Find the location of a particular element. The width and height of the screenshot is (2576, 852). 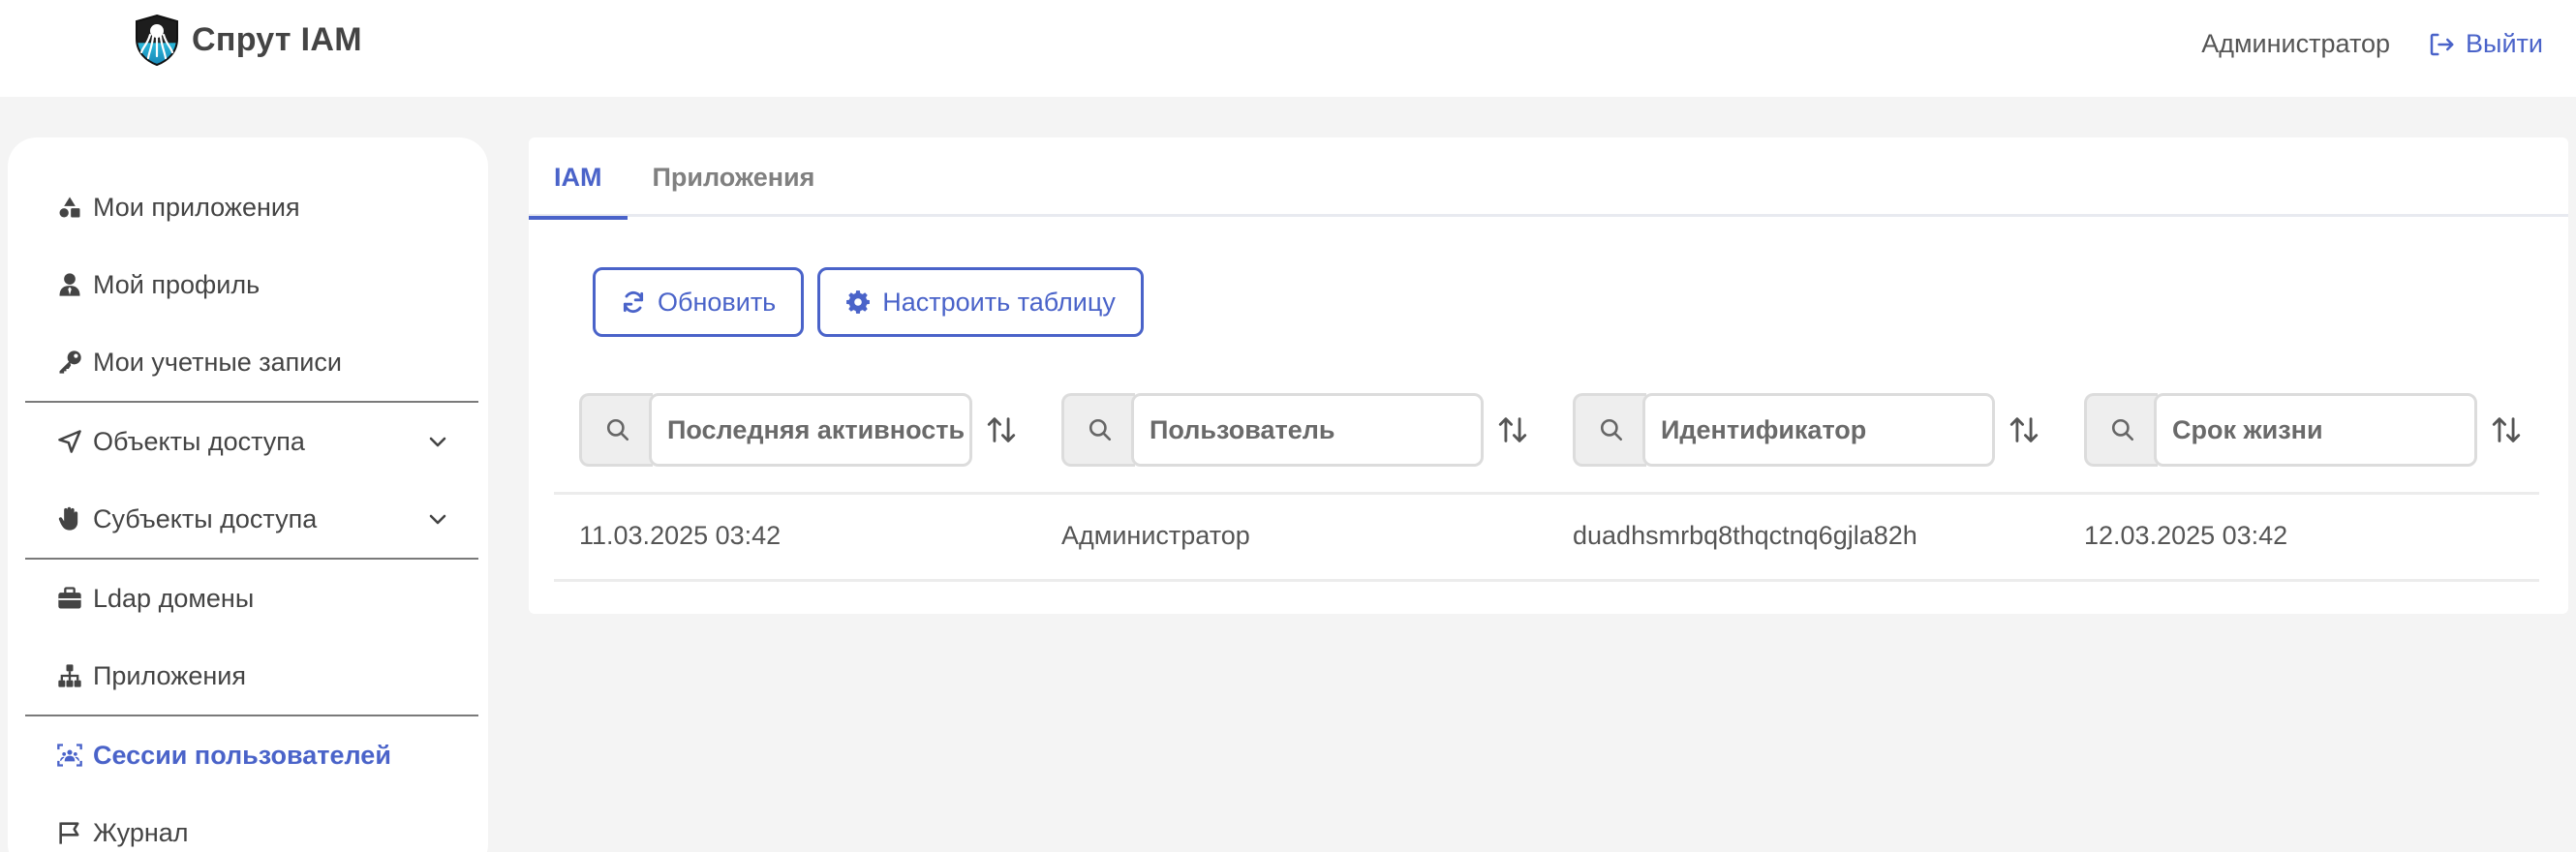

sidebar-item-label: Субъекты доступа is located at coordinates (205, 518).